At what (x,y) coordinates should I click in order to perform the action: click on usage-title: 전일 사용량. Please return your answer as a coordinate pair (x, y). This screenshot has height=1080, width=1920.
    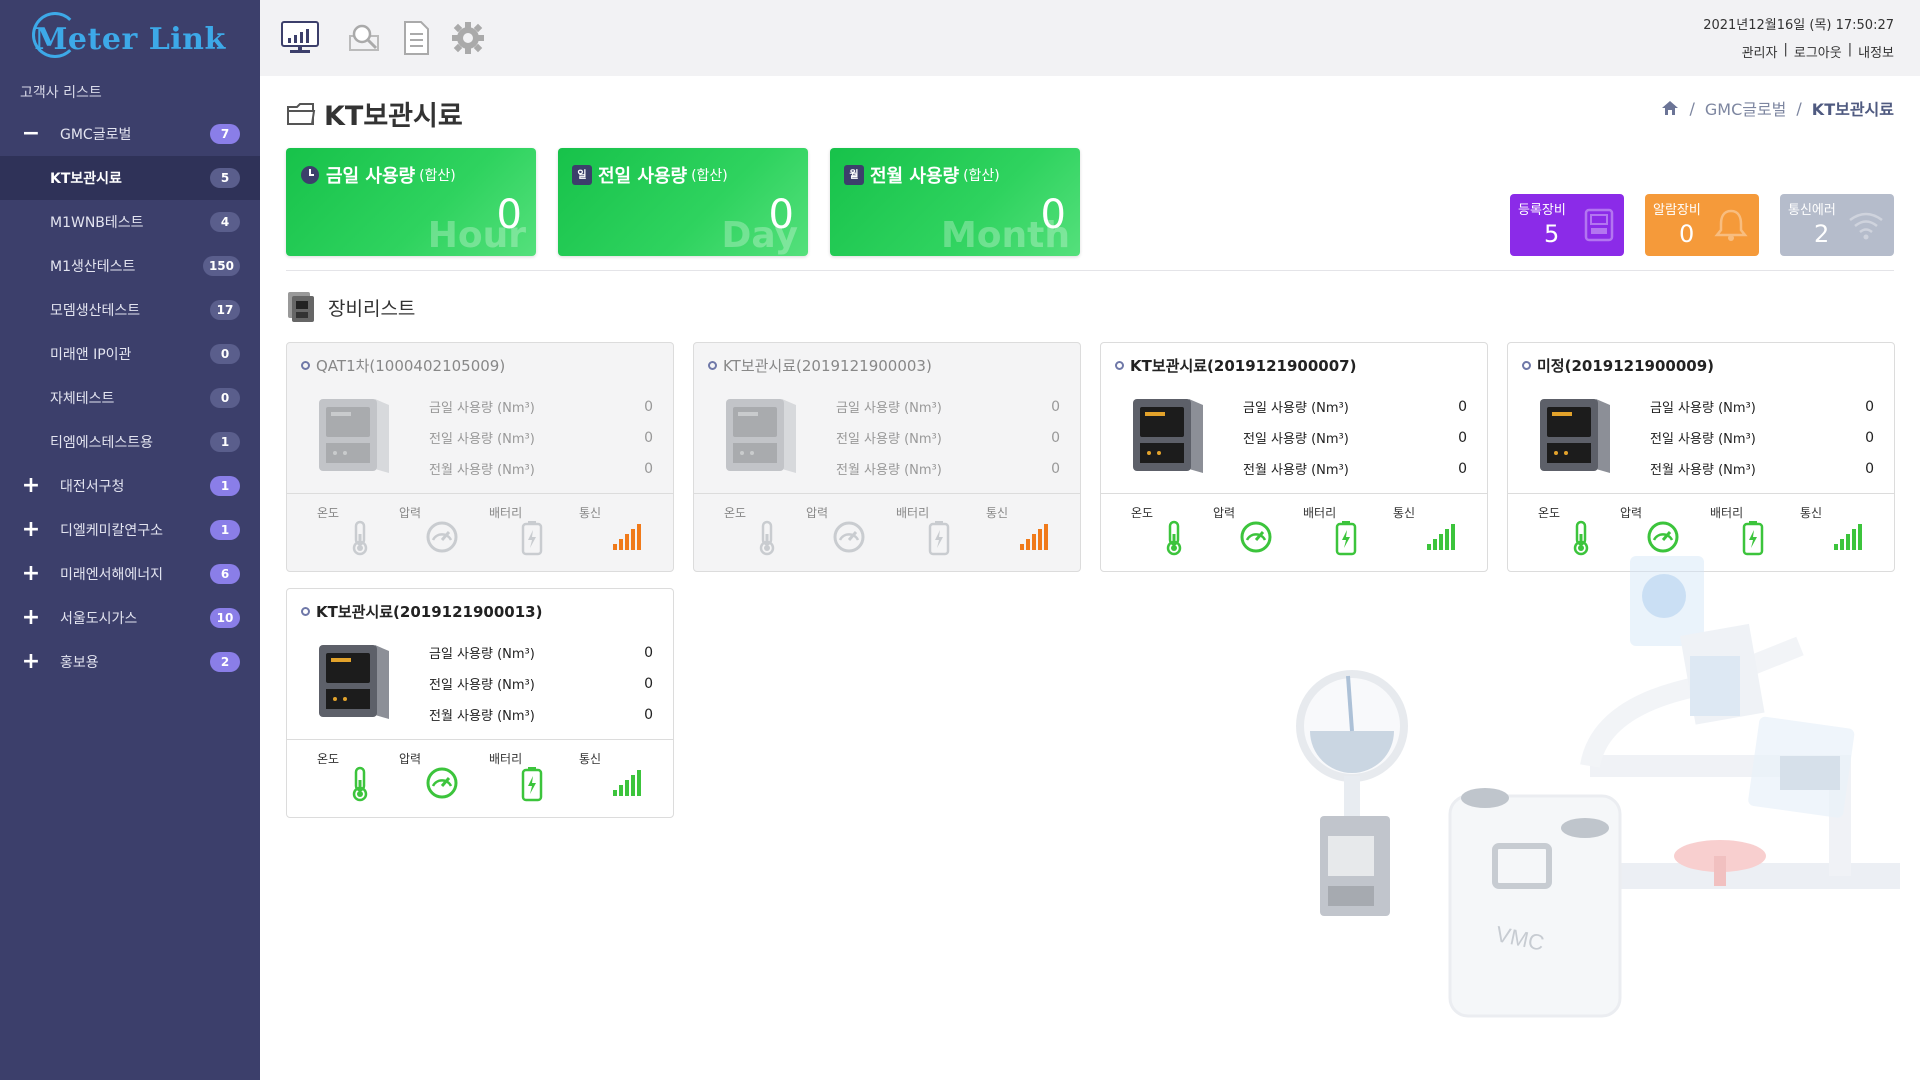
    Looking at the image, I should click on (643, 176).